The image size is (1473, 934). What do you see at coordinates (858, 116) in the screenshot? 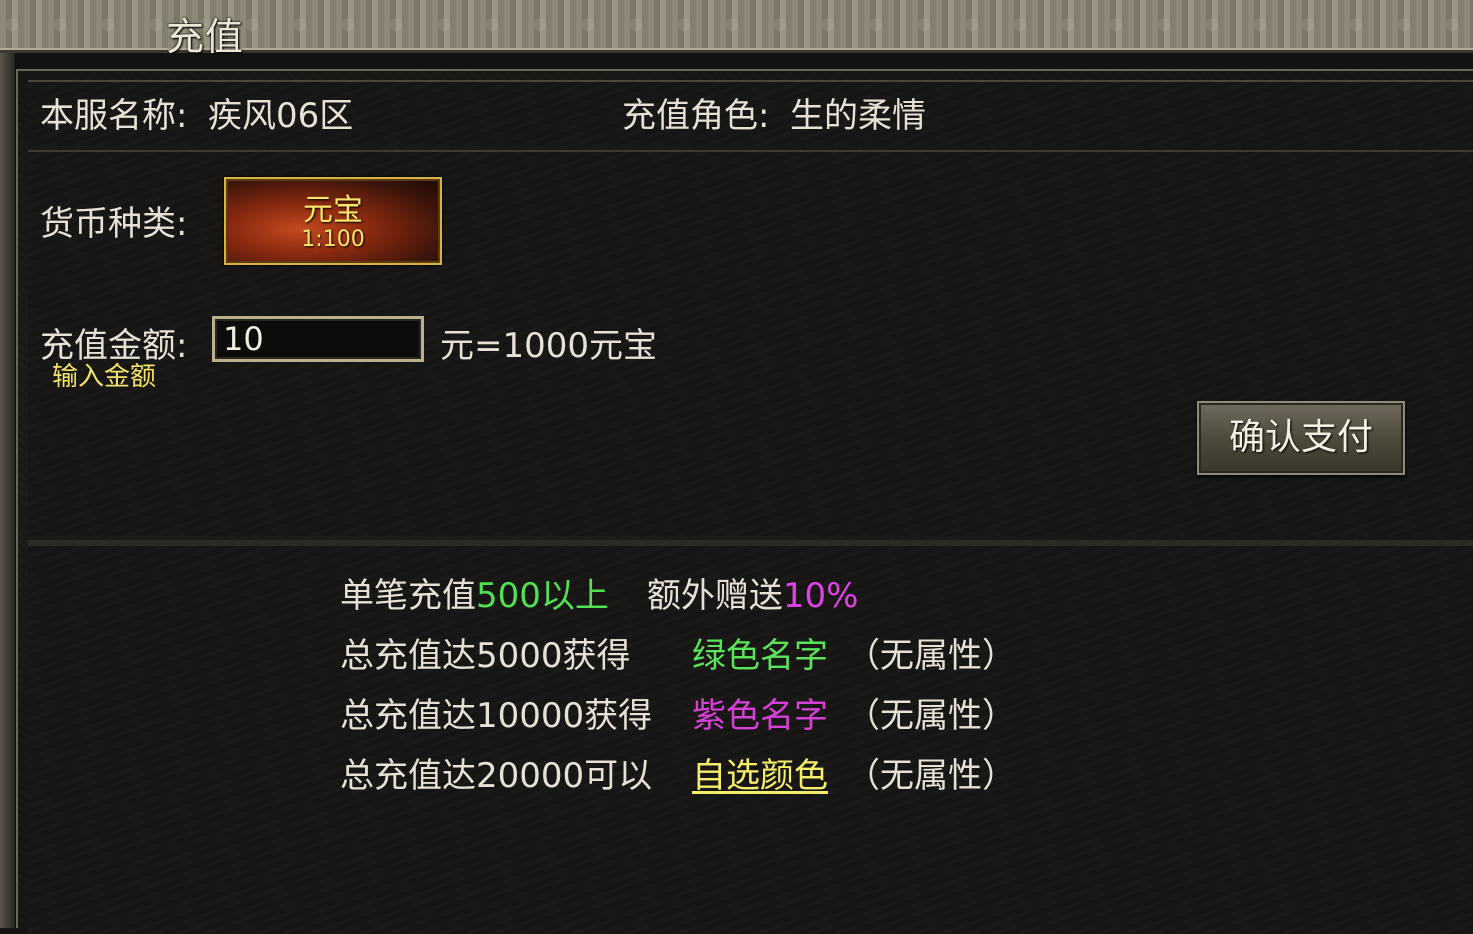
I see `role-name: 生的柔情` at bounding box center [858, 116].